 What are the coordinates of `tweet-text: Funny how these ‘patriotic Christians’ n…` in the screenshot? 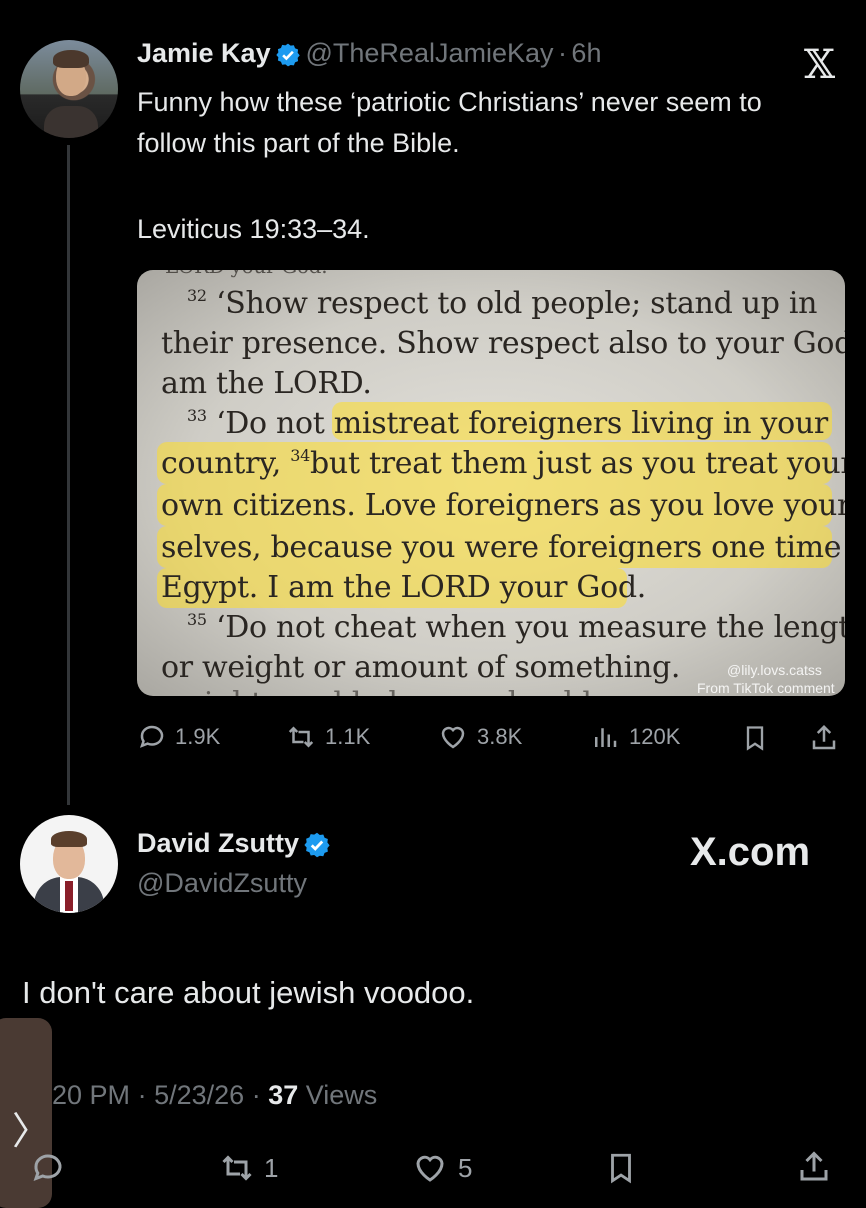 It's located at (449, 122).